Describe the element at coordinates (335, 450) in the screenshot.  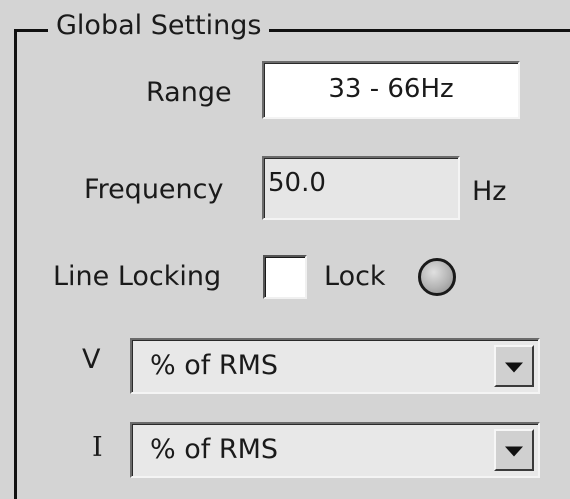
I see `i-scale-select: % of RMS` at that location.